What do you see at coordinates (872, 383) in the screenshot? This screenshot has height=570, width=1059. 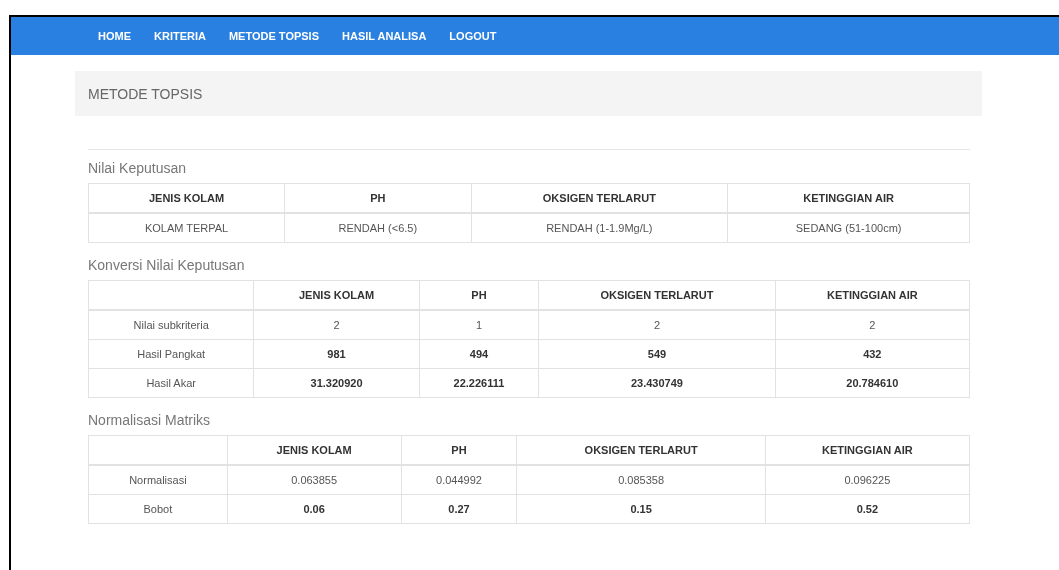 I see `table-cell: 20.784610` at bounding box center [872, 383].